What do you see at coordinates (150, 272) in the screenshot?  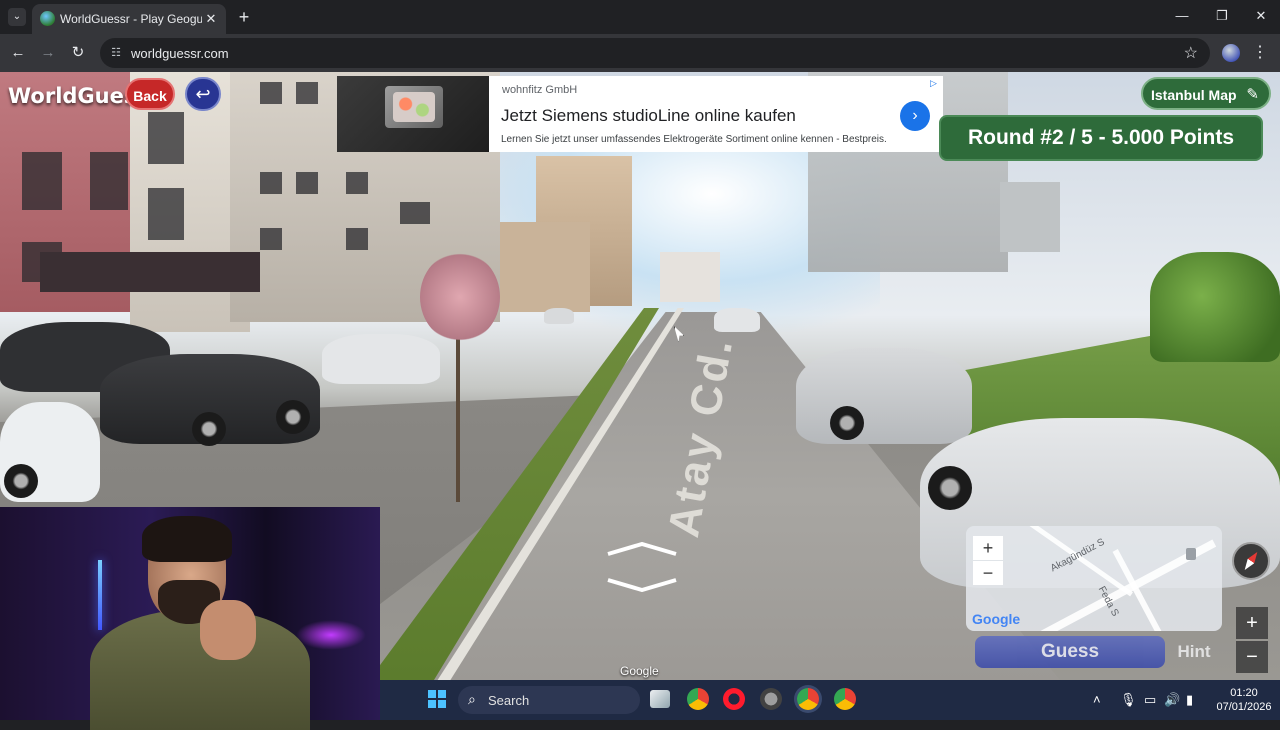 I see `shop-sign` at bounding box center [150, 272].